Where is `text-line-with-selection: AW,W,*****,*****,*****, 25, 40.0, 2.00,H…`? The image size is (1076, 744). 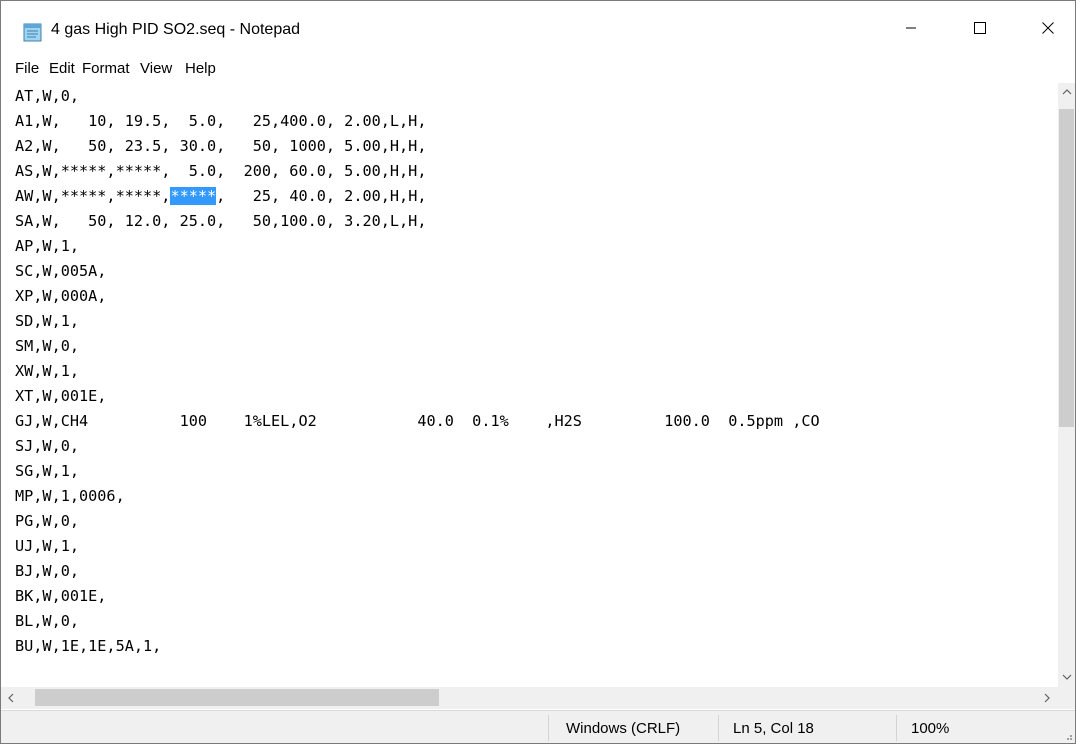
text-line-with-selection: AW,W,*****,*****,*****, 25, 40.0, 2.00,H… is located at coordinates (220, 196).